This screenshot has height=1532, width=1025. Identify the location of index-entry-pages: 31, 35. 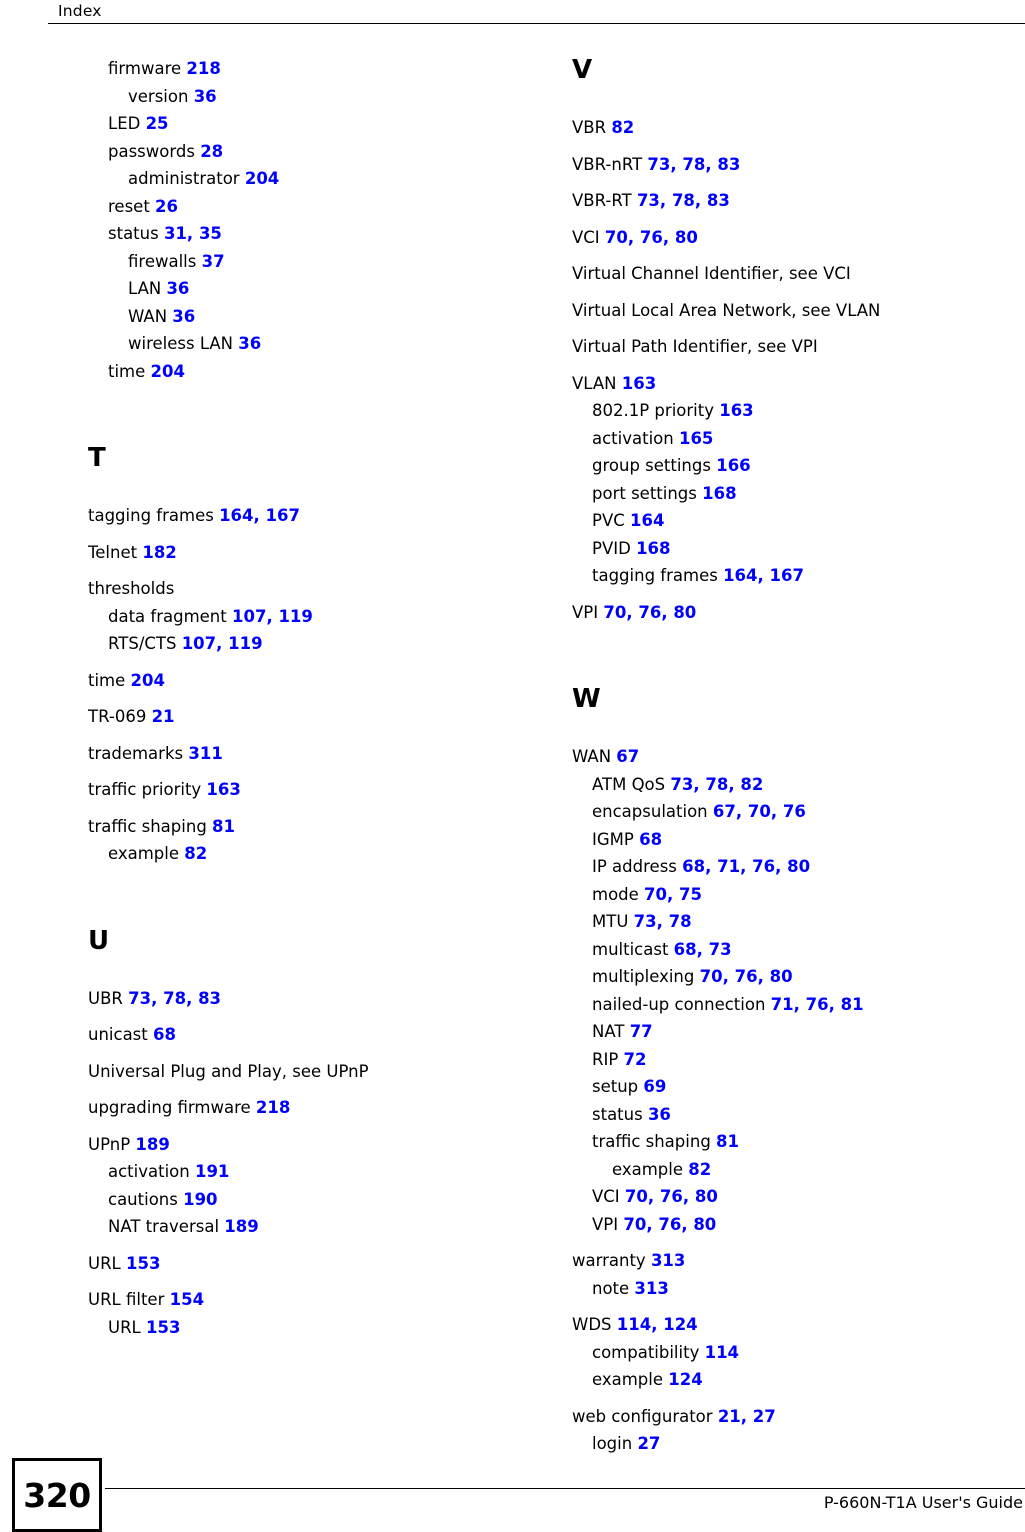
(193, 233).